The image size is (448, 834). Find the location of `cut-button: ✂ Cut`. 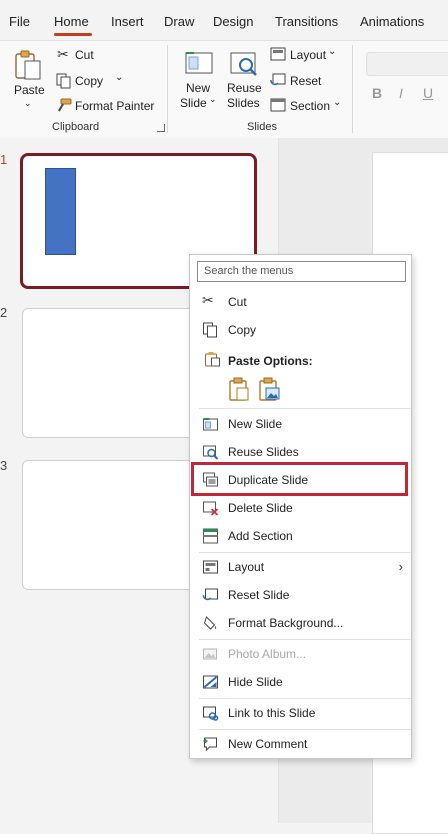

cut-button: ✂ Cut is located at coordinates (85, 55).